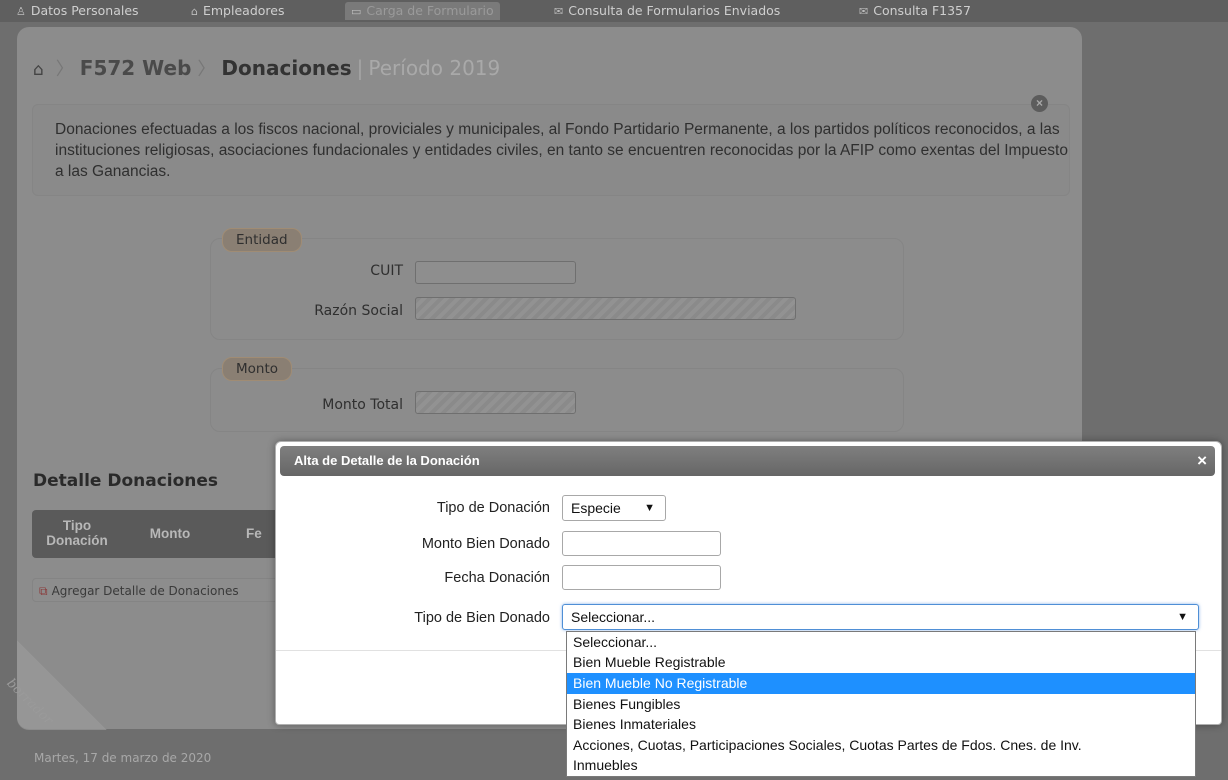 This screenshot has height=780, width=1228. Describe the element at coordinates (362, 405) in the screenshot. I see `monto-total-label: Monto Total` at that location.